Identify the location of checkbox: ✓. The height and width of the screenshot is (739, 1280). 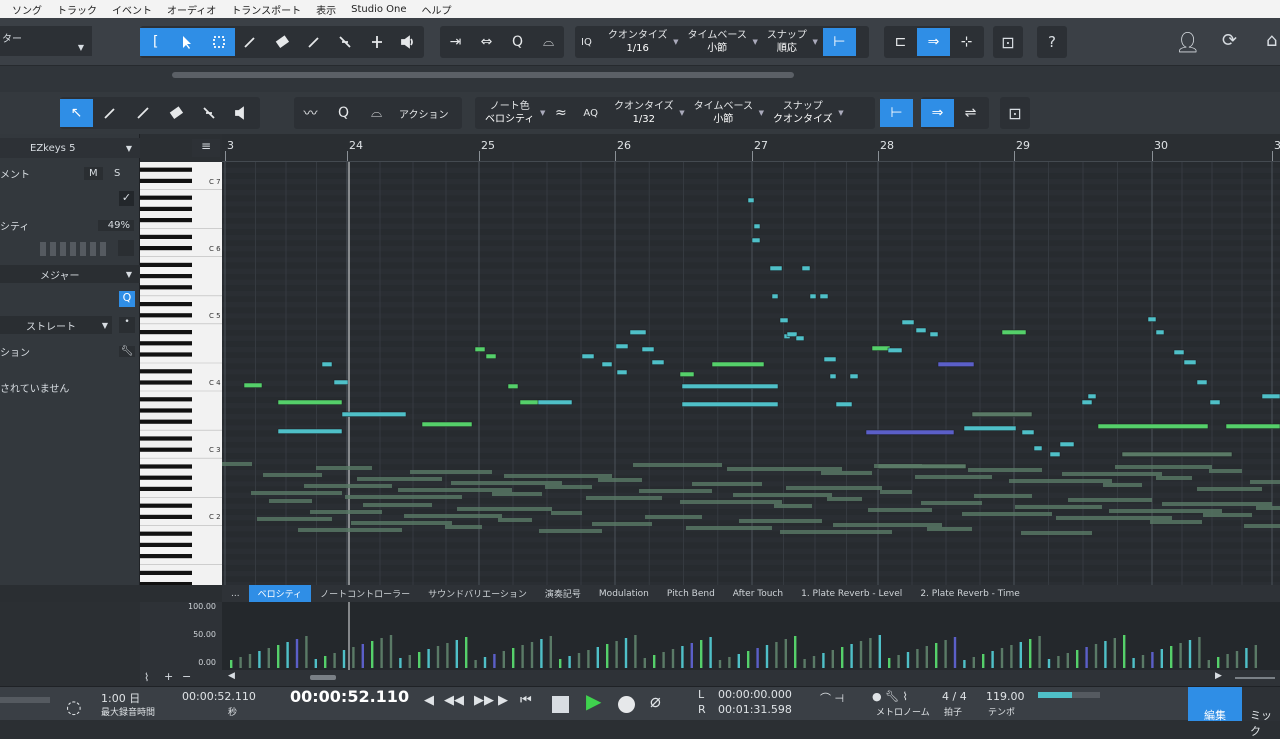
(126, 198).